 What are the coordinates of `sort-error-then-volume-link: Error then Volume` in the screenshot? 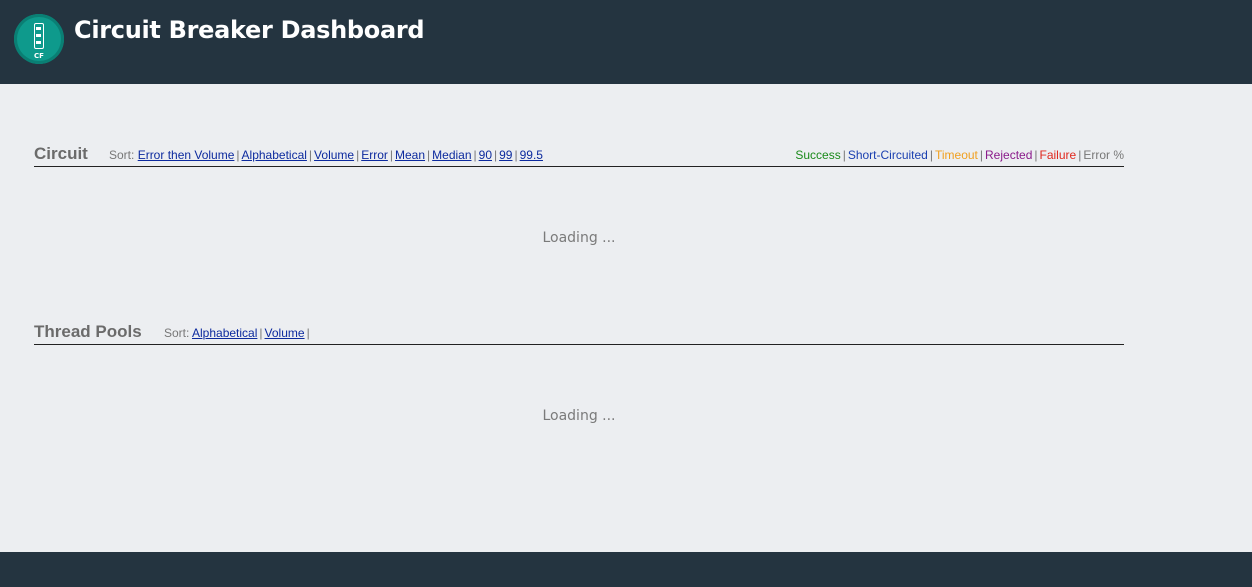 It's located at (186, 155).